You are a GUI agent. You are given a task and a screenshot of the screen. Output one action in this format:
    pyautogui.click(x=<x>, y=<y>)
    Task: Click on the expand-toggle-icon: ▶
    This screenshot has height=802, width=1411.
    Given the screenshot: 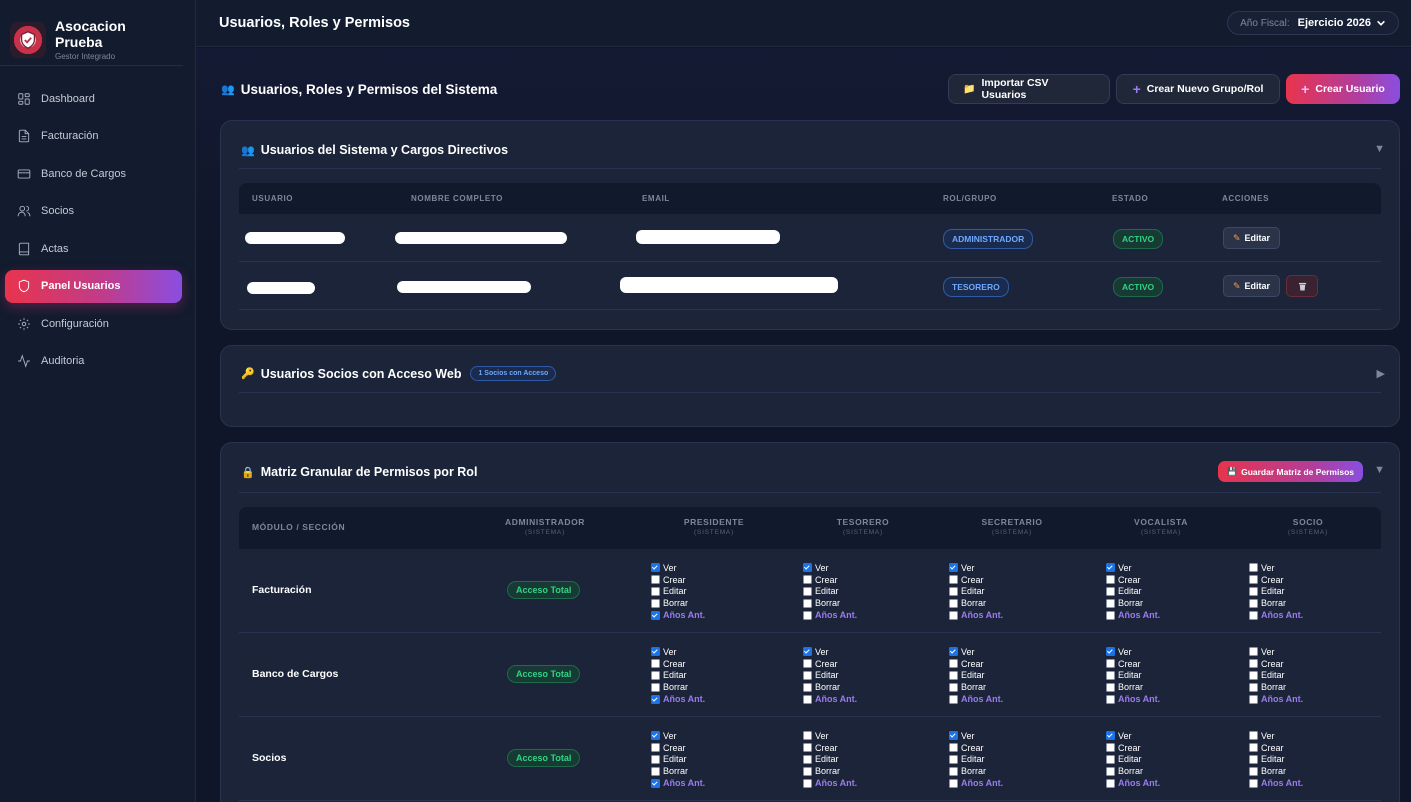 What is the action you would take?
    pyautogui.click(x=1381, y=373)
    